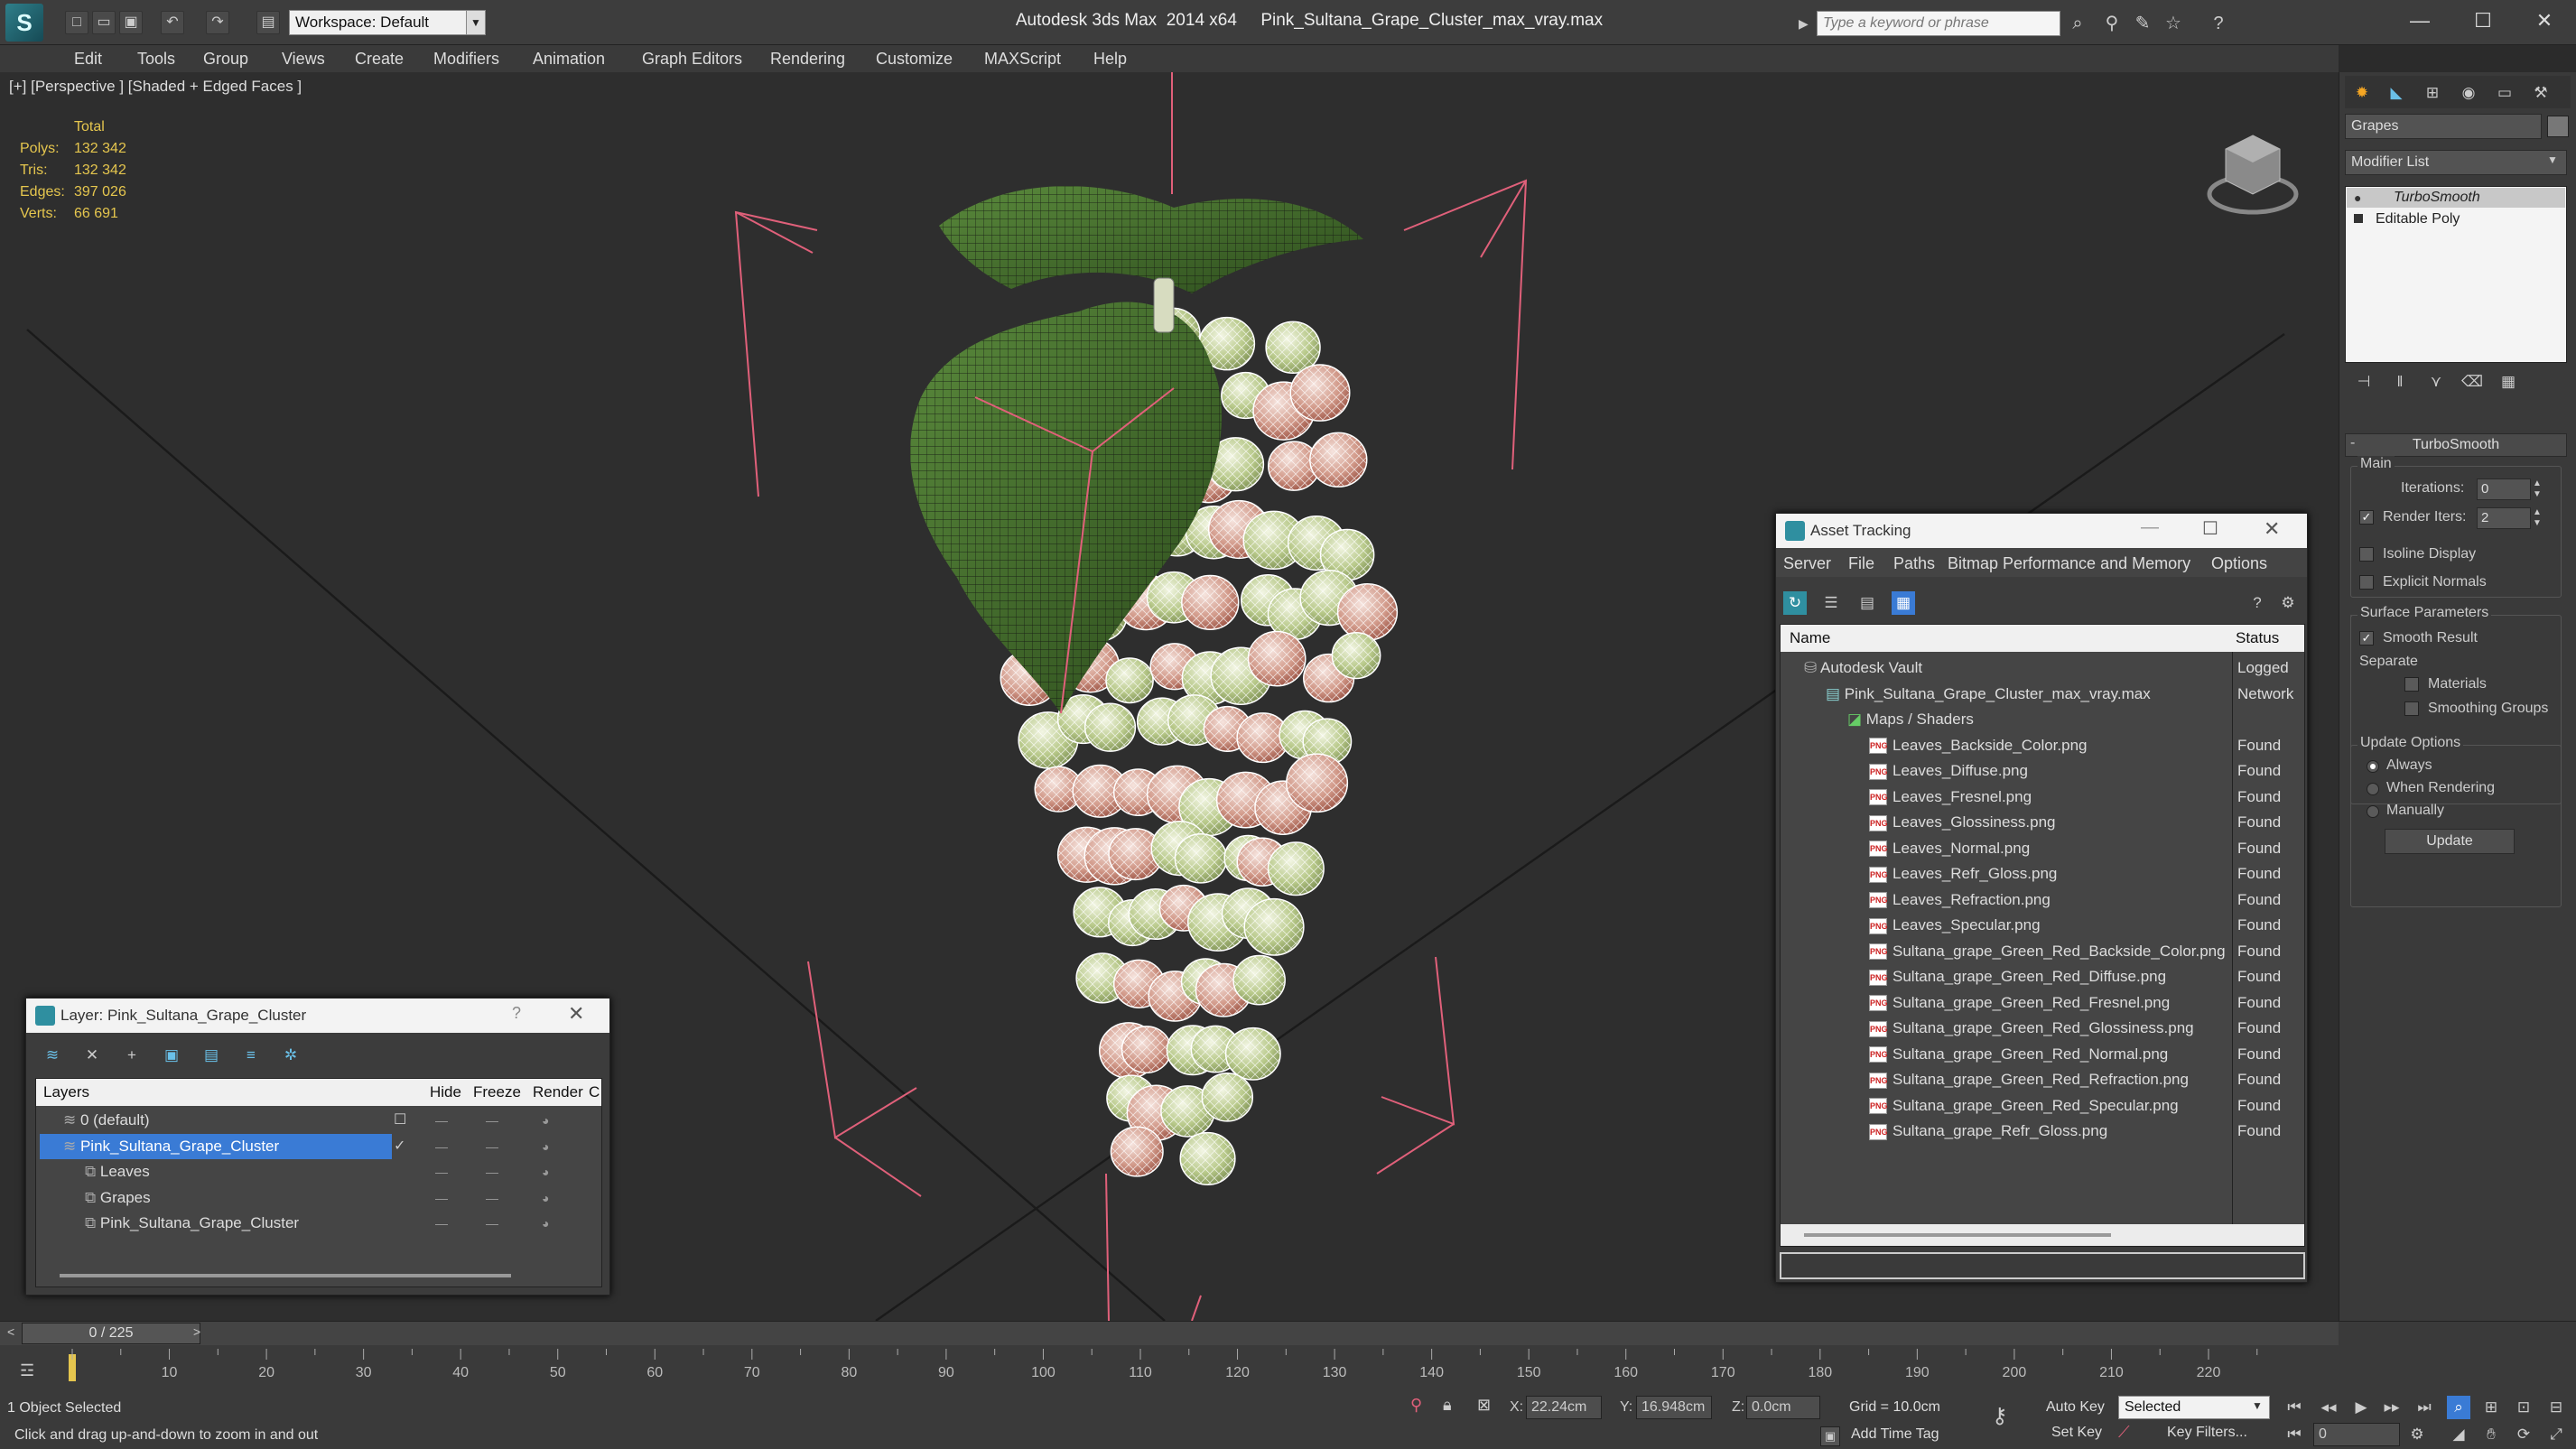 The image size is (2576, 1449). Describe the element at coordinates (216, 1198) in the screenshot. I see `layer-name-cell: ⧉ Grapes` at that location.